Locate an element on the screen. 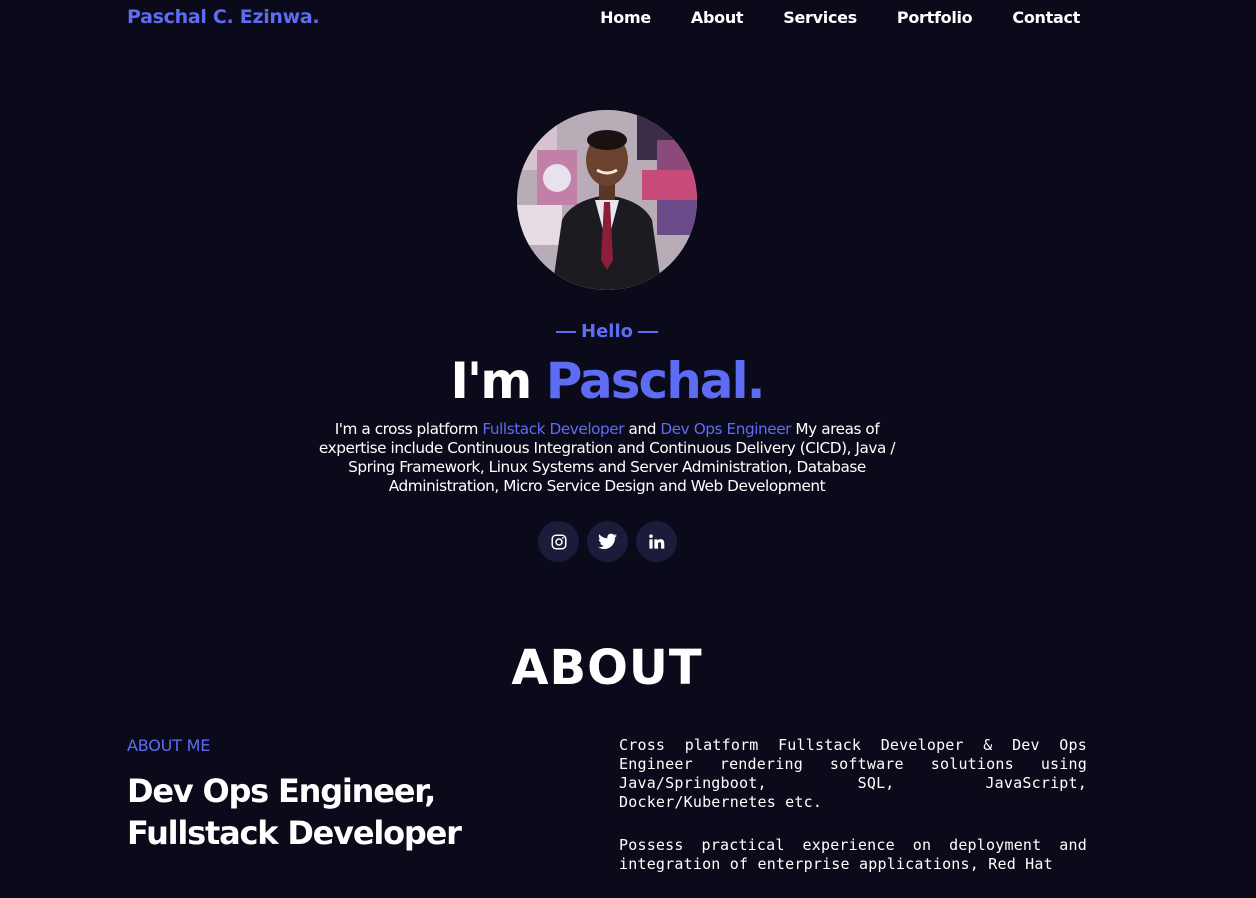 Image resolution: width=1256 pixels, height=898 pixels. nav-services: Services is located at coordinates (820, 17).